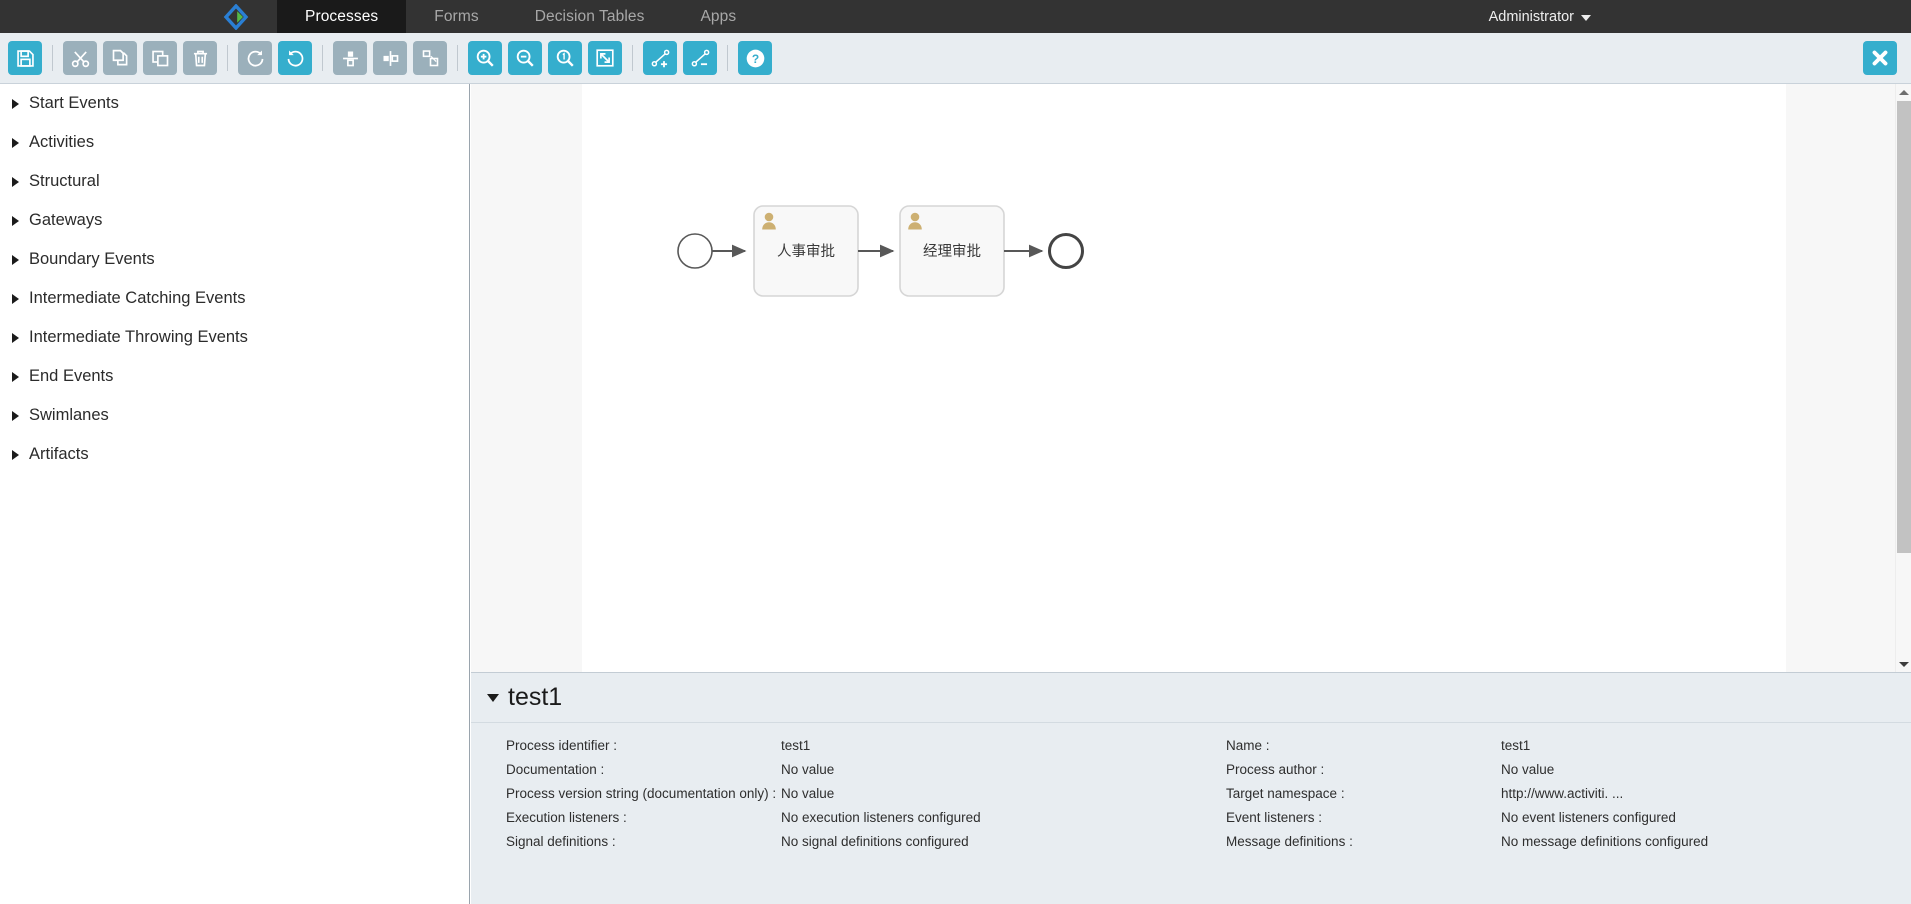 The height and width of the screenshot is (904, 1911). What do you see at coordinates (1191, 698) in the screenshot?
I see `properties-panel-header: test1` at bounding box center [1191, 698].